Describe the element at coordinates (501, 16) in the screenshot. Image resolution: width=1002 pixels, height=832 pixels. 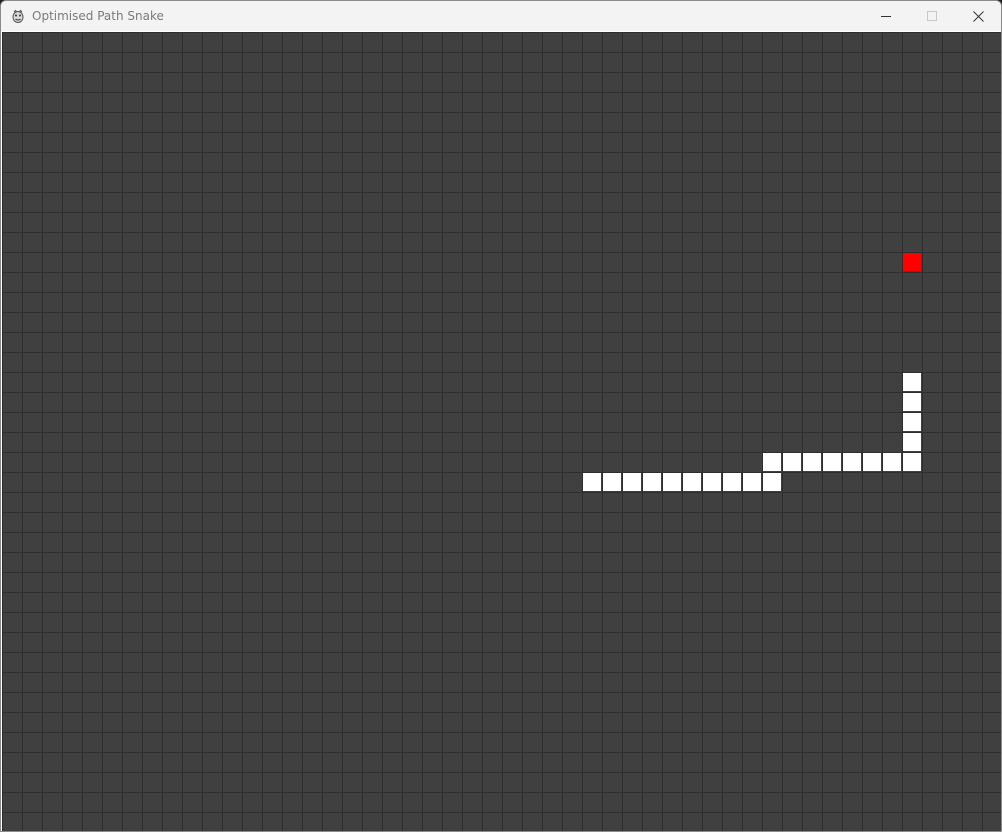
I see `title-bar: Optimised Path Snake` at that location.